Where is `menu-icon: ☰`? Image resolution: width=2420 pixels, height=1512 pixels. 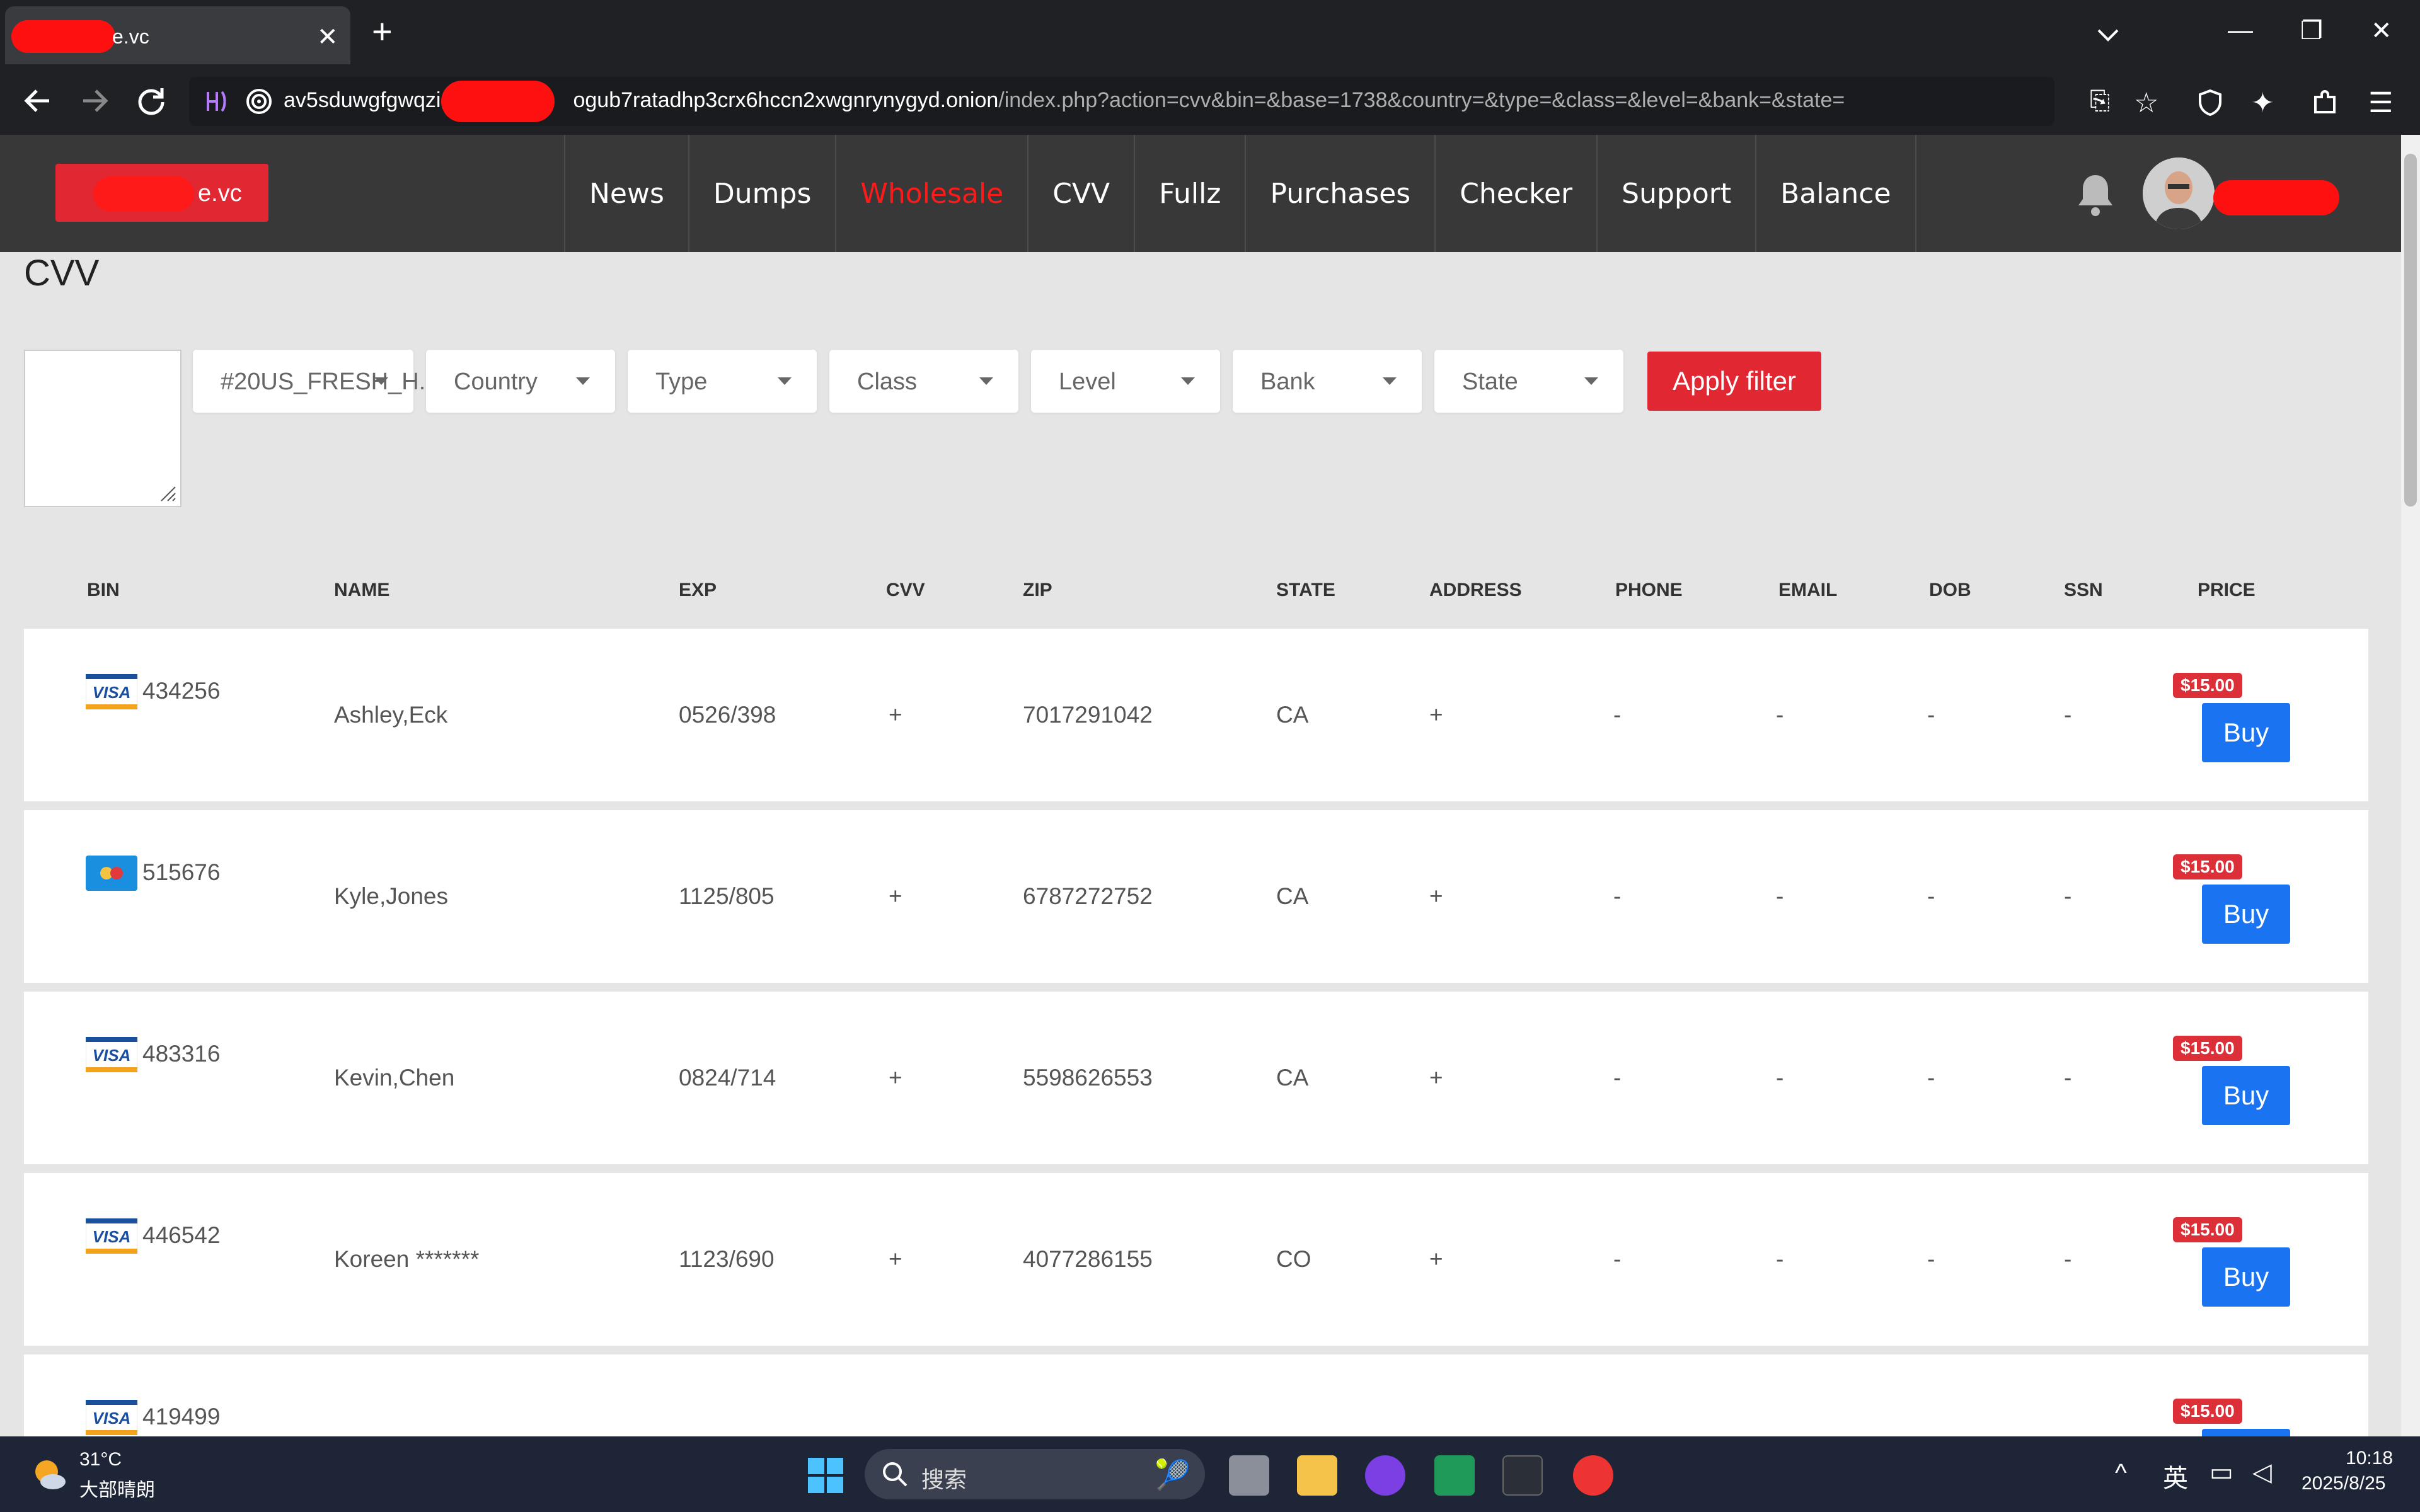
menu-icon: ☰ is located at coordinates (2384, 102).